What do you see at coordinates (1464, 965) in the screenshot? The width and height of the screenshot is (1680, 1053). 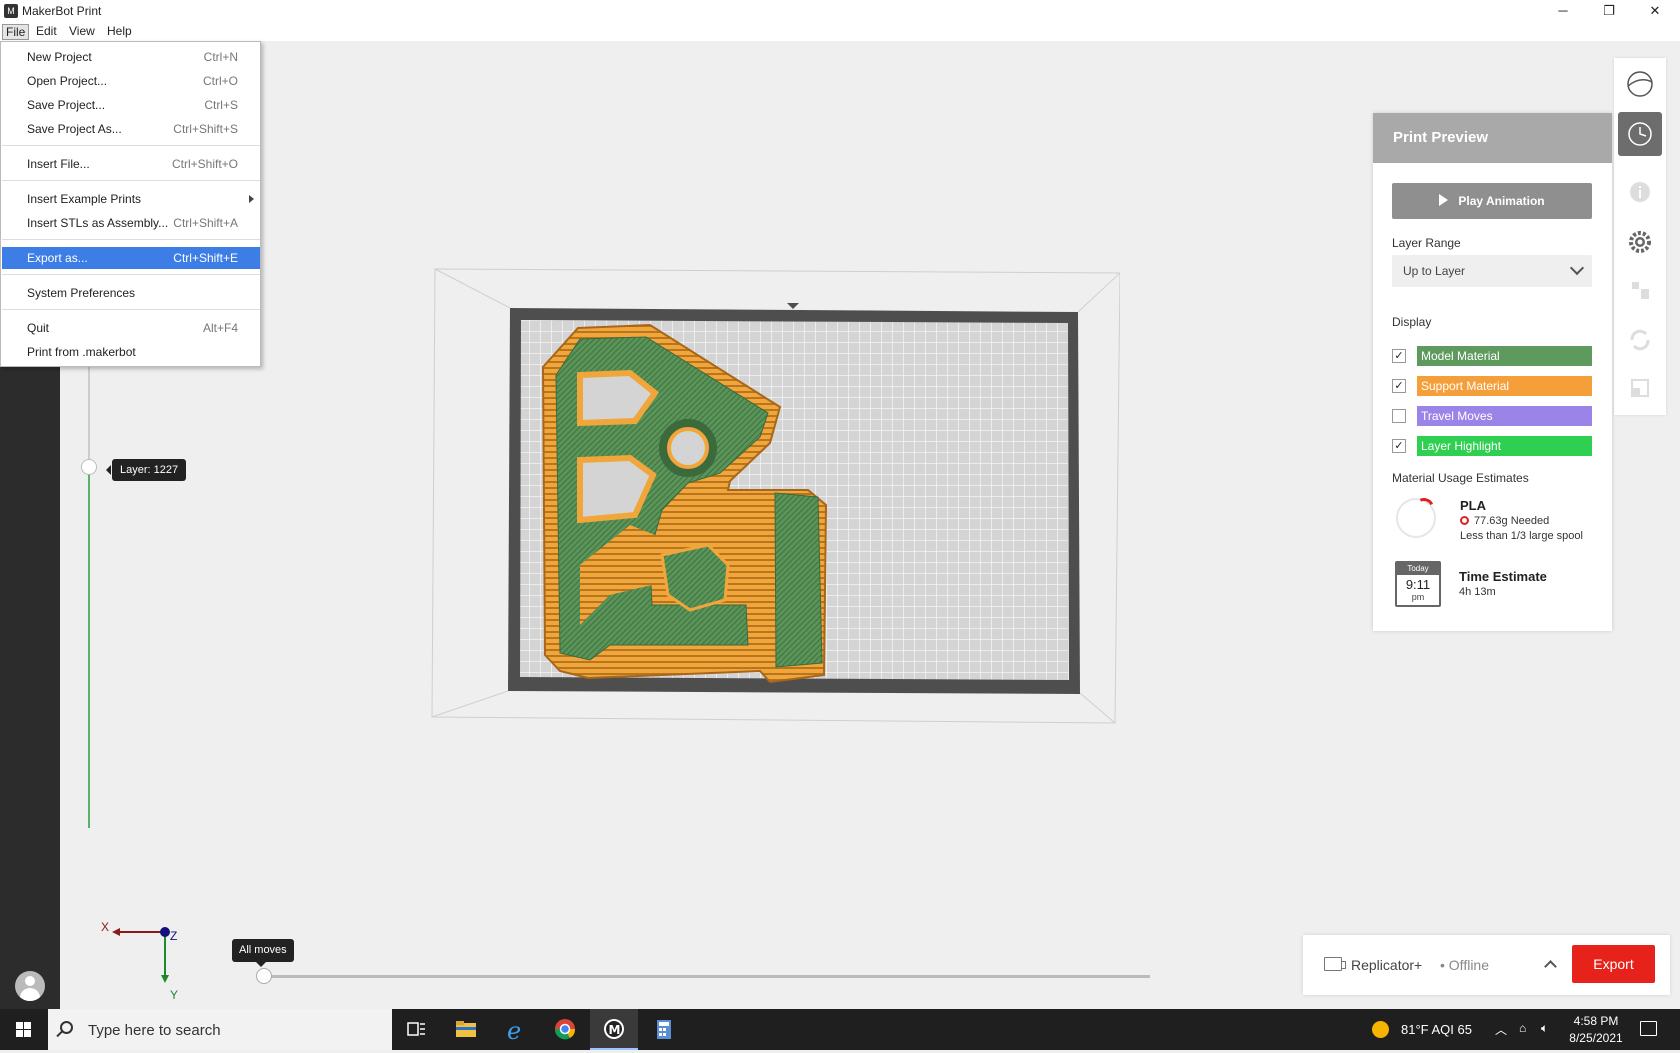 I see `printer-status: • Offline` at bounding box center [1464, 965].